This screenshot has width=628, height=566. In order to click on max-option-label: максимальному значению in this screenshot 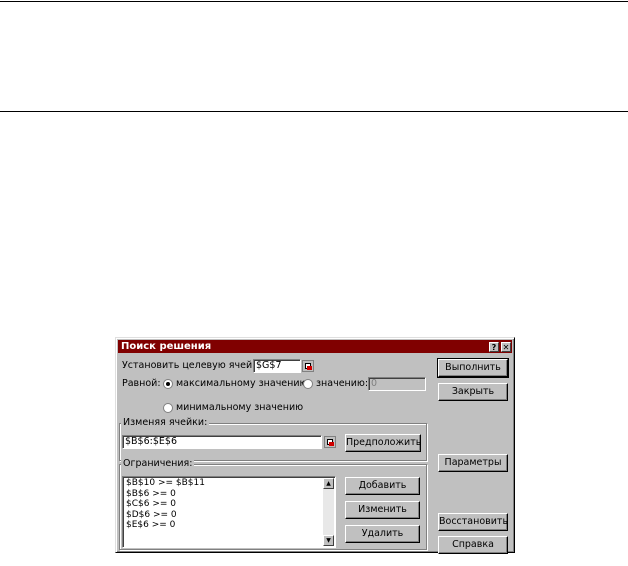, I will do `click(242, 384)`.